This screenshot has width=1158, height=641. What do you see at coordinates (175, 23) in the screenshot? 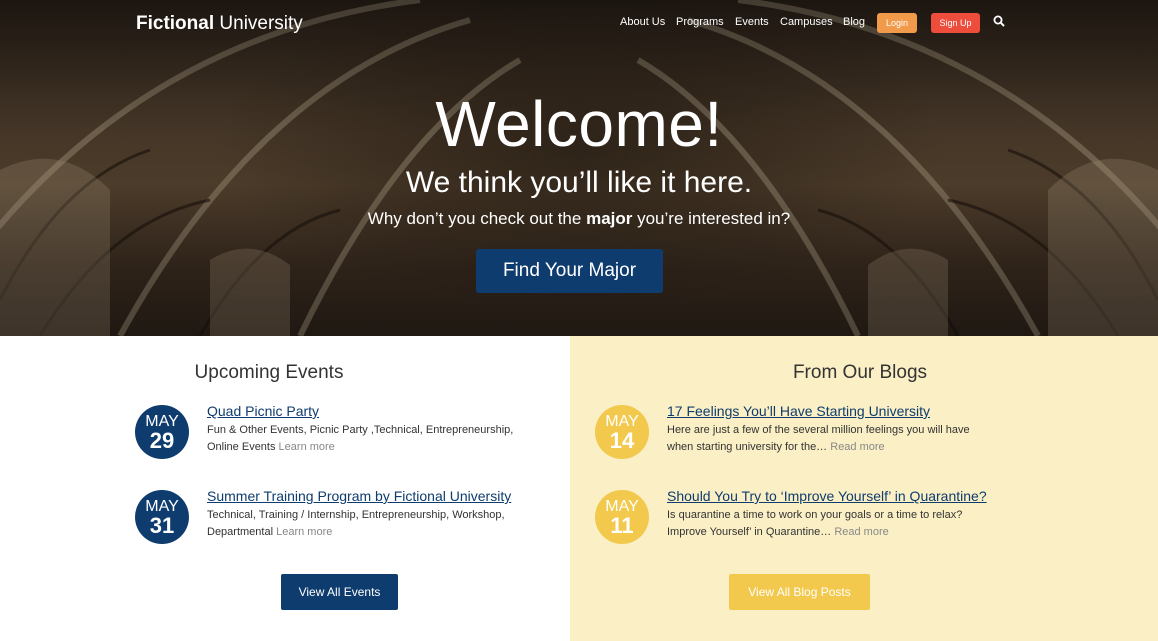
I see `logo-bold: Fictional` at bounding box center [175, 23].